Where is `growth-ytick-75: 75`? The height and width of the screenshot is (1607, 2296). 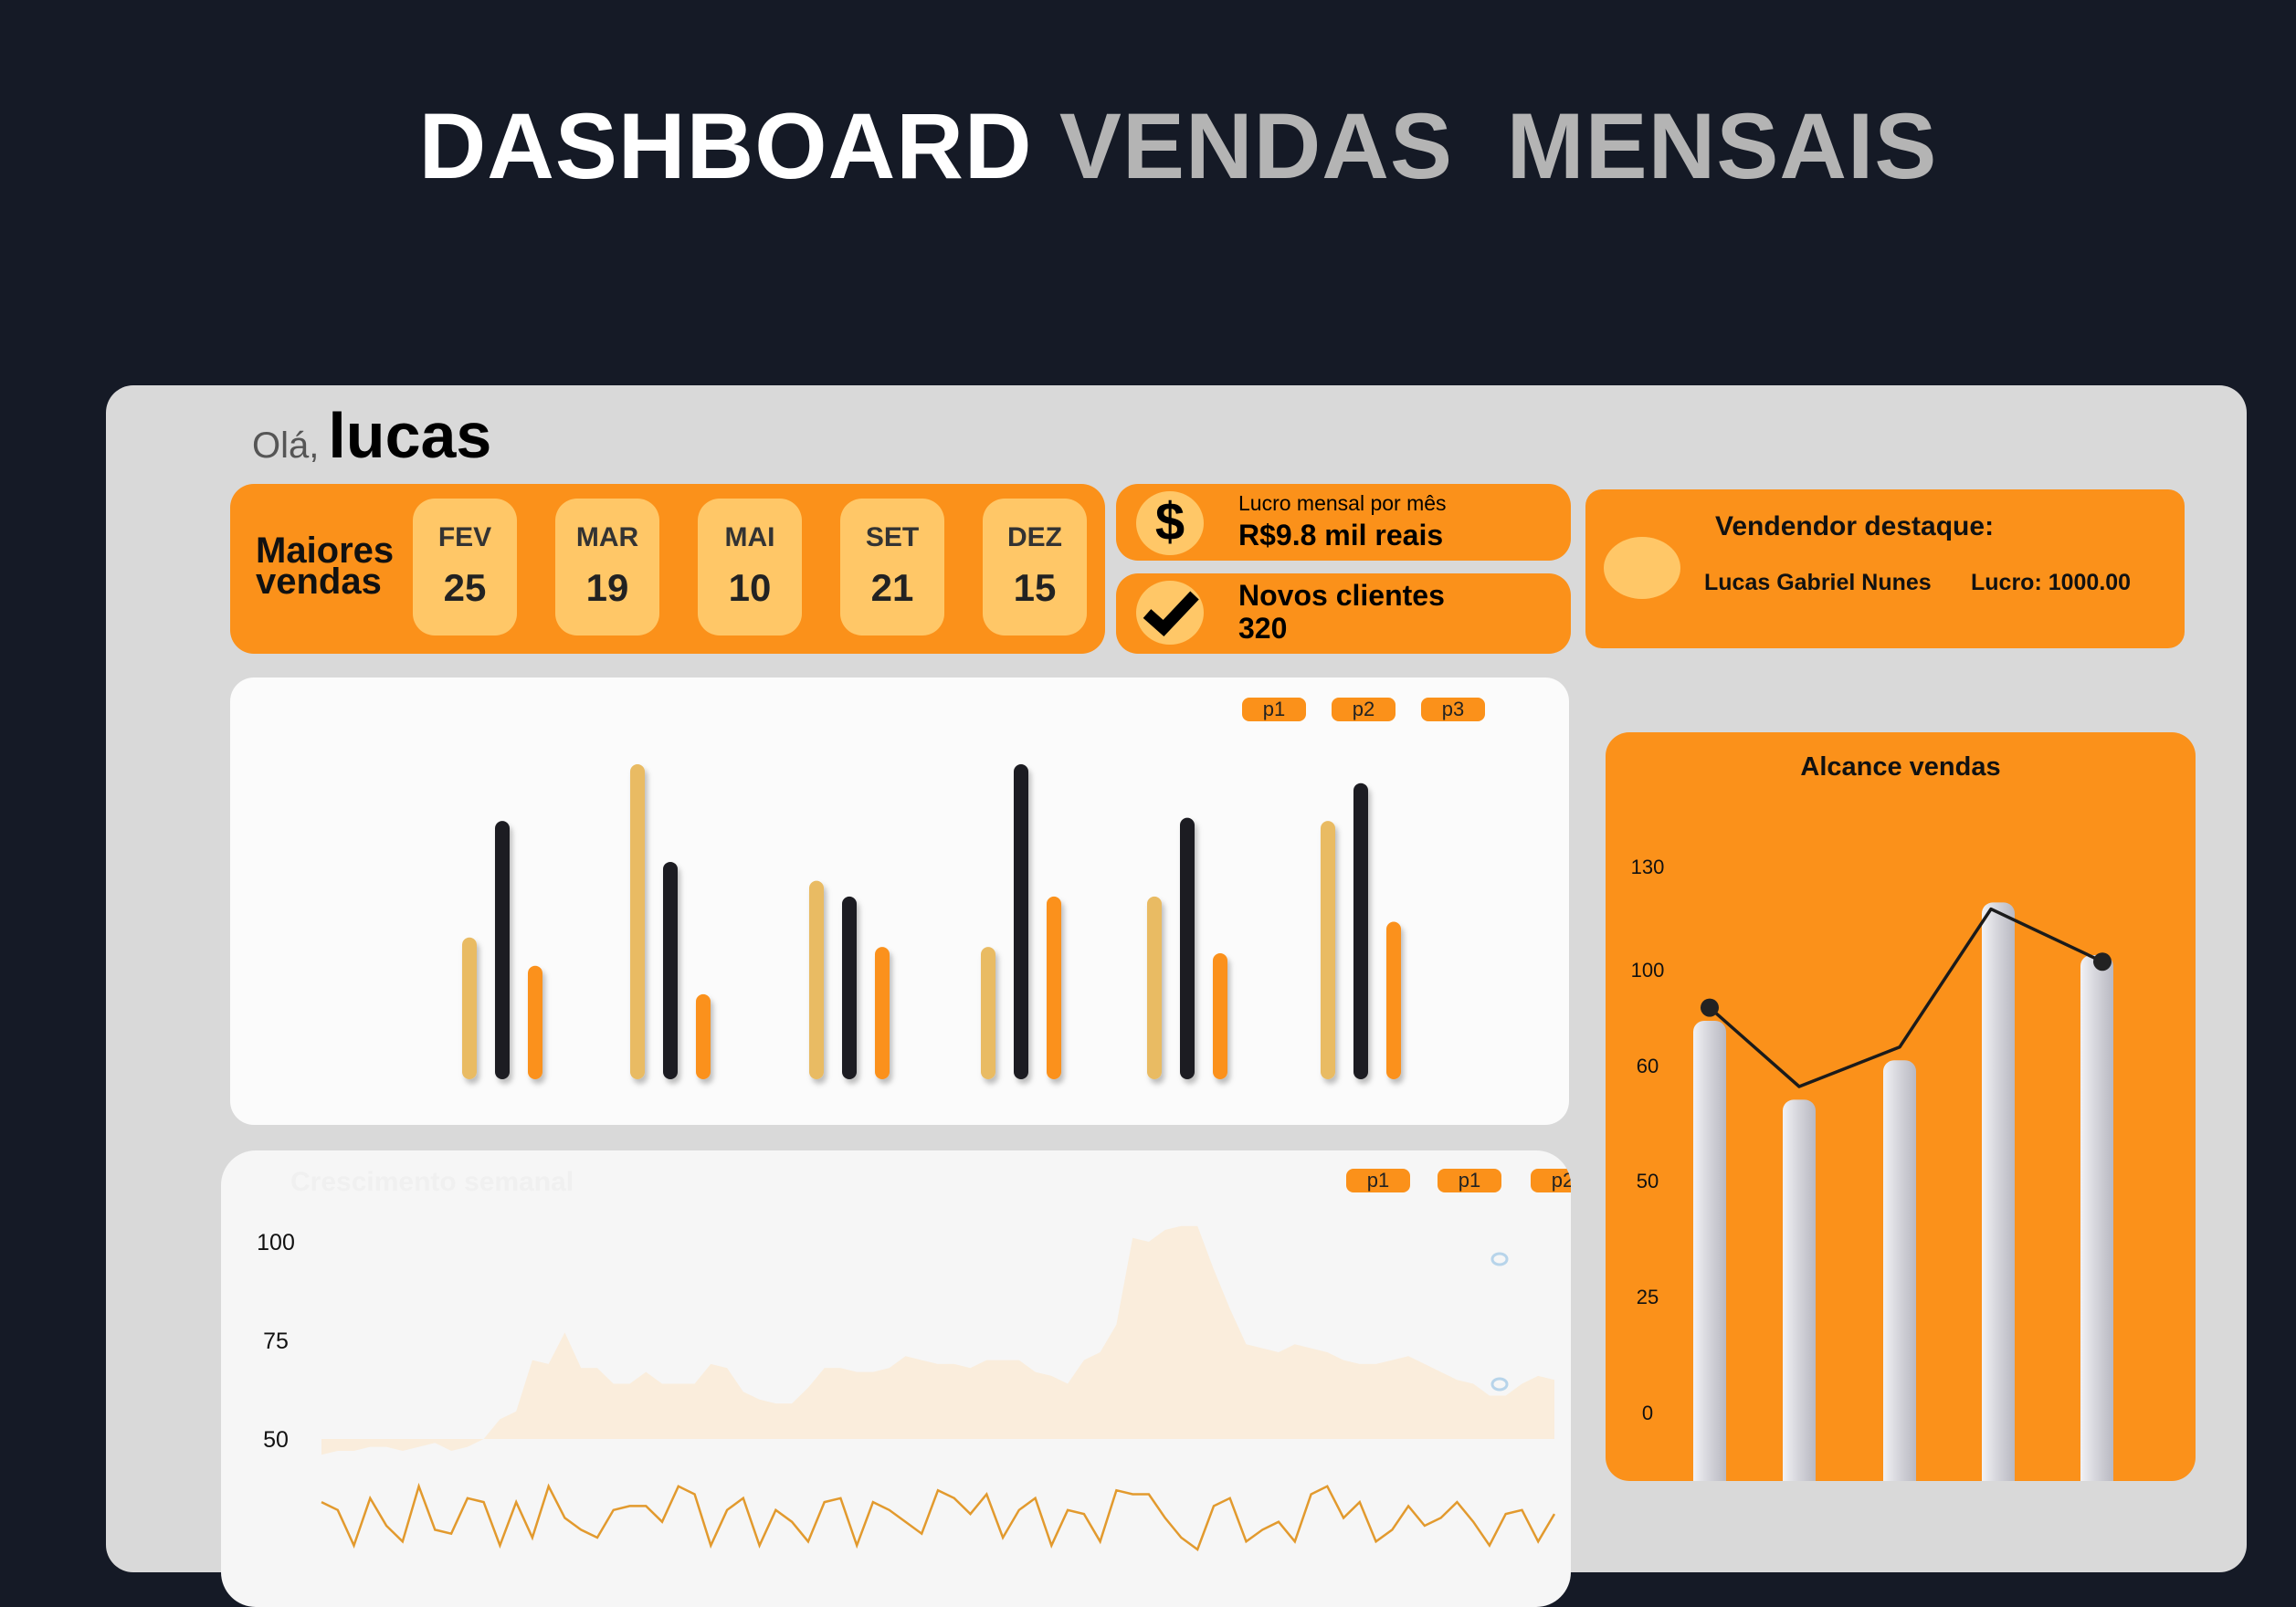 growth-ytick-75: 75 is located at coordinates (276, 1342).